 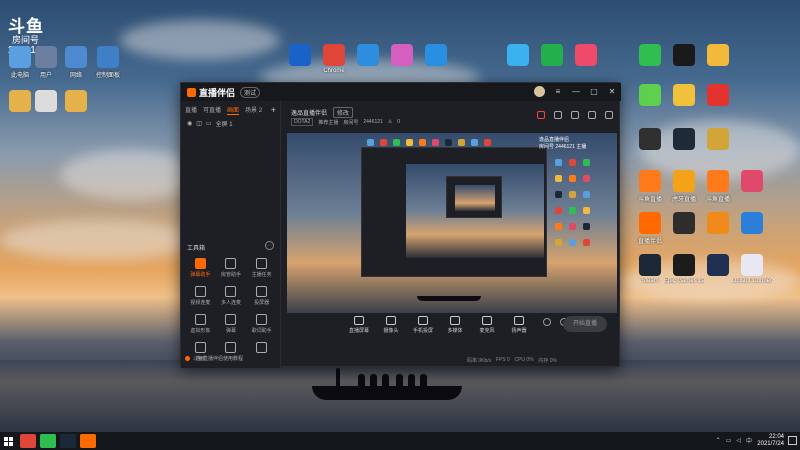 What do you see at coordinates (231, 263) in the screenshot?
I see `moderator-icon` at bounding box center [231, 263].